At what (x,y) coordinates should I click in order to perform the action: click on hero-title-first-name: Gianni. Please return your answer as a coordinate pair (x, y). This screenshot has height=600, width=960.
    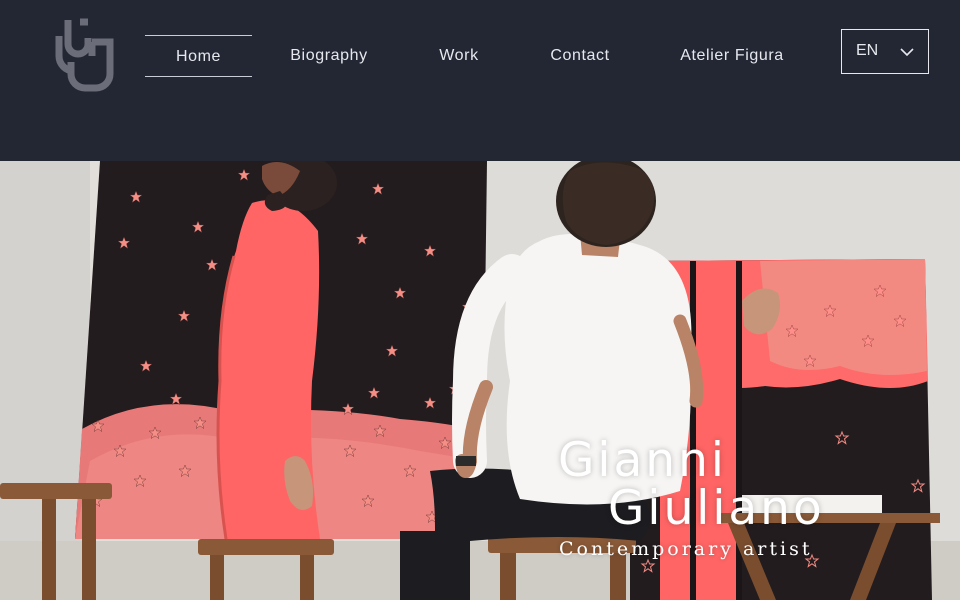
    Looking at the image, I should click on (642, 460).